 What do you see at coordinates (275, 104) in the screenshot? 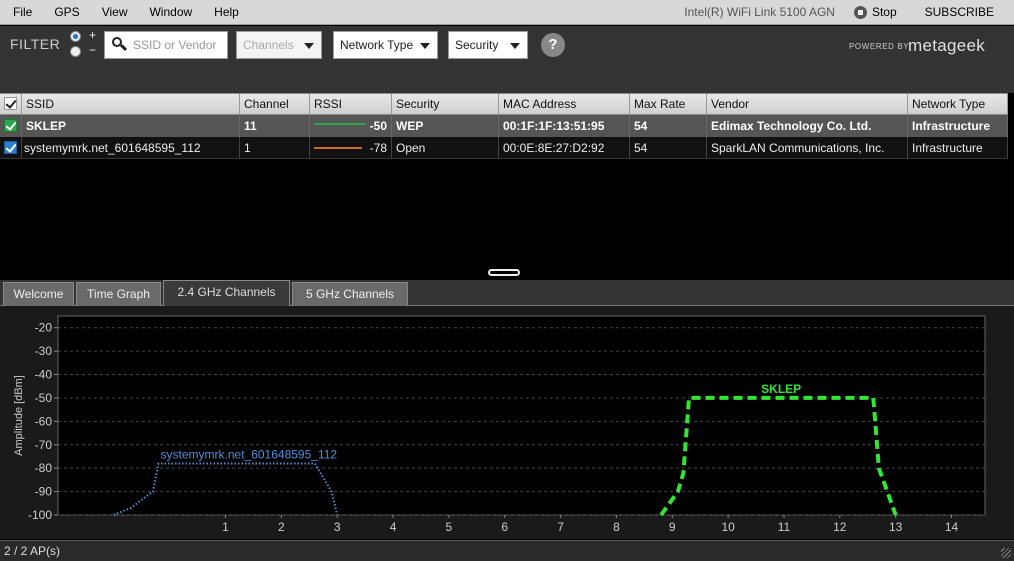
I see `column-channel: Channel` at bounding box center [275, 104].